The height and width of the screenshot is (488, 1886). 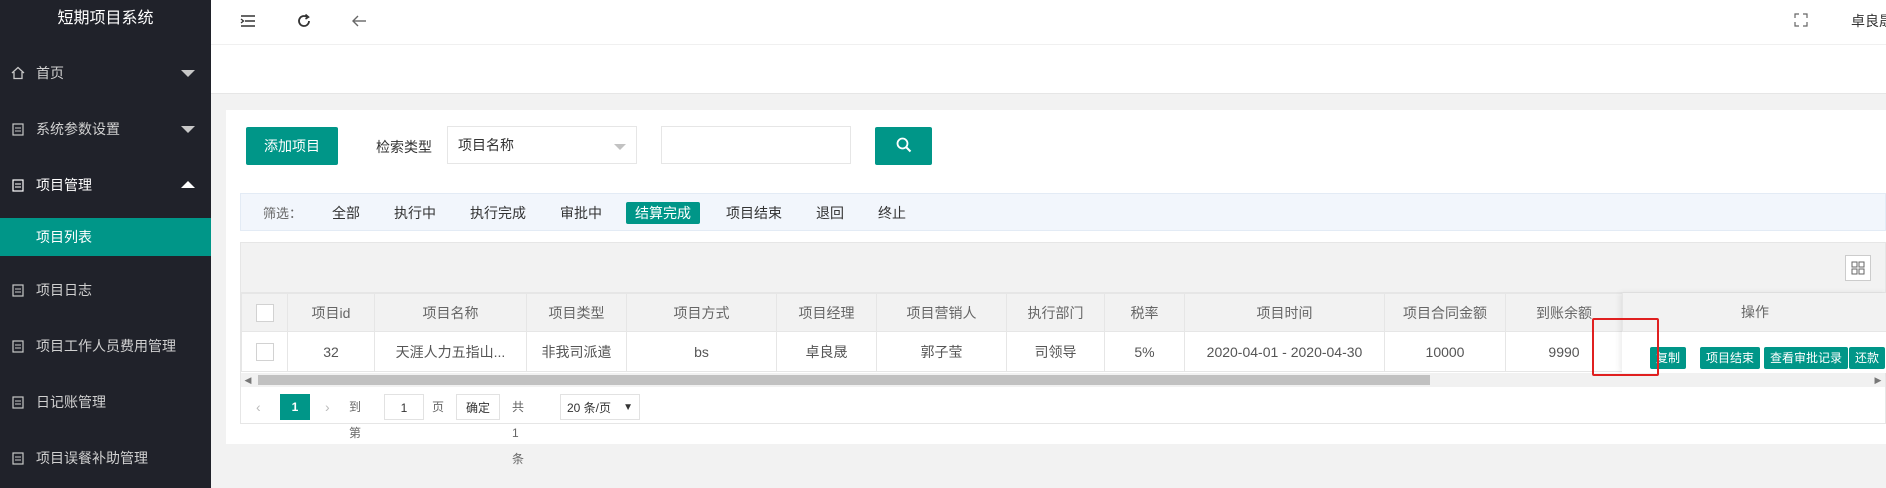 What do you see at coordinates (105, 185) in the screenshot?
I see `sidebar-item-project-management: 项目管理` at bounding box center [105, 185].